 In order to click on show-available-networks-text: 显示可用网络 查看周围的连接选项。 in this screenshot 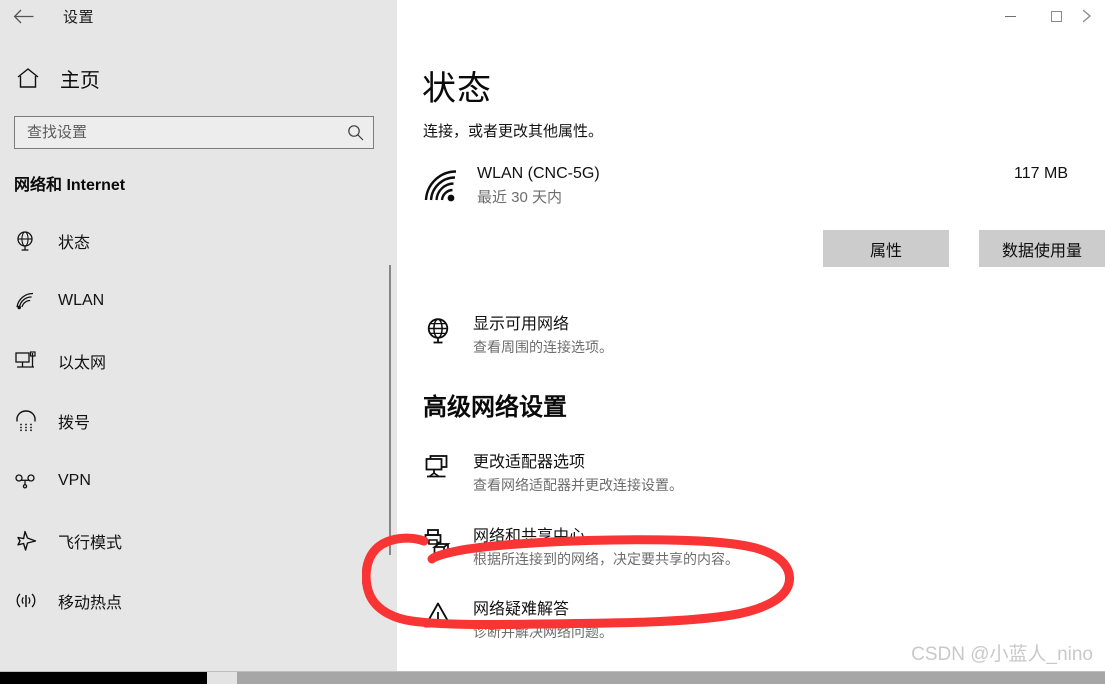, I will do `click(543, 335)`.